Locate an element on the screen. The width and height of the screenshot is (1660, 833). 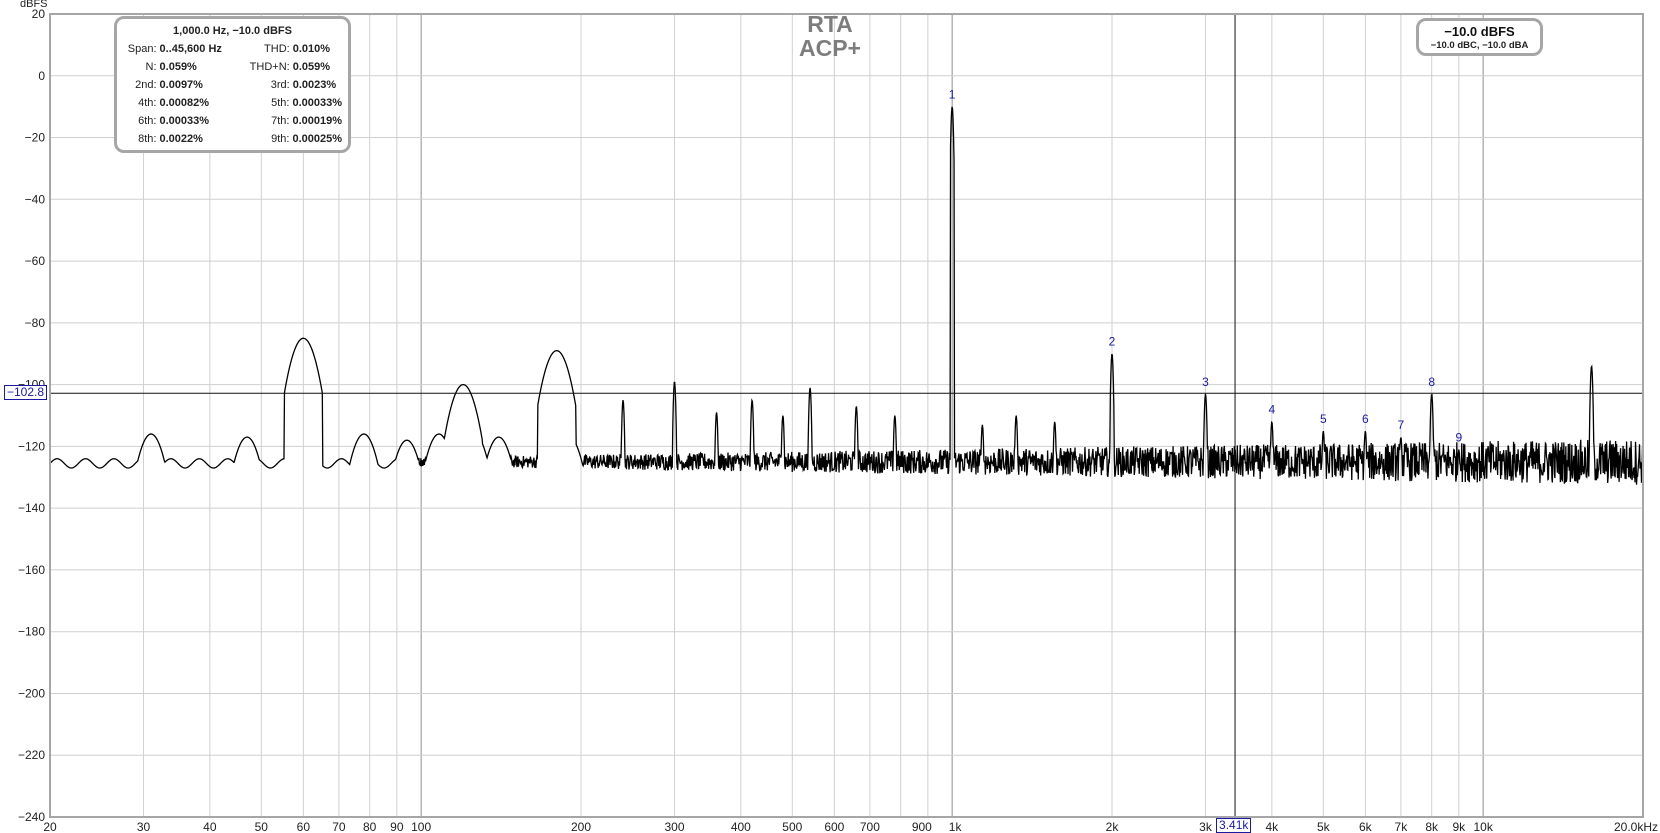
stat-label: 9th: is located at coordinates (280, 139).